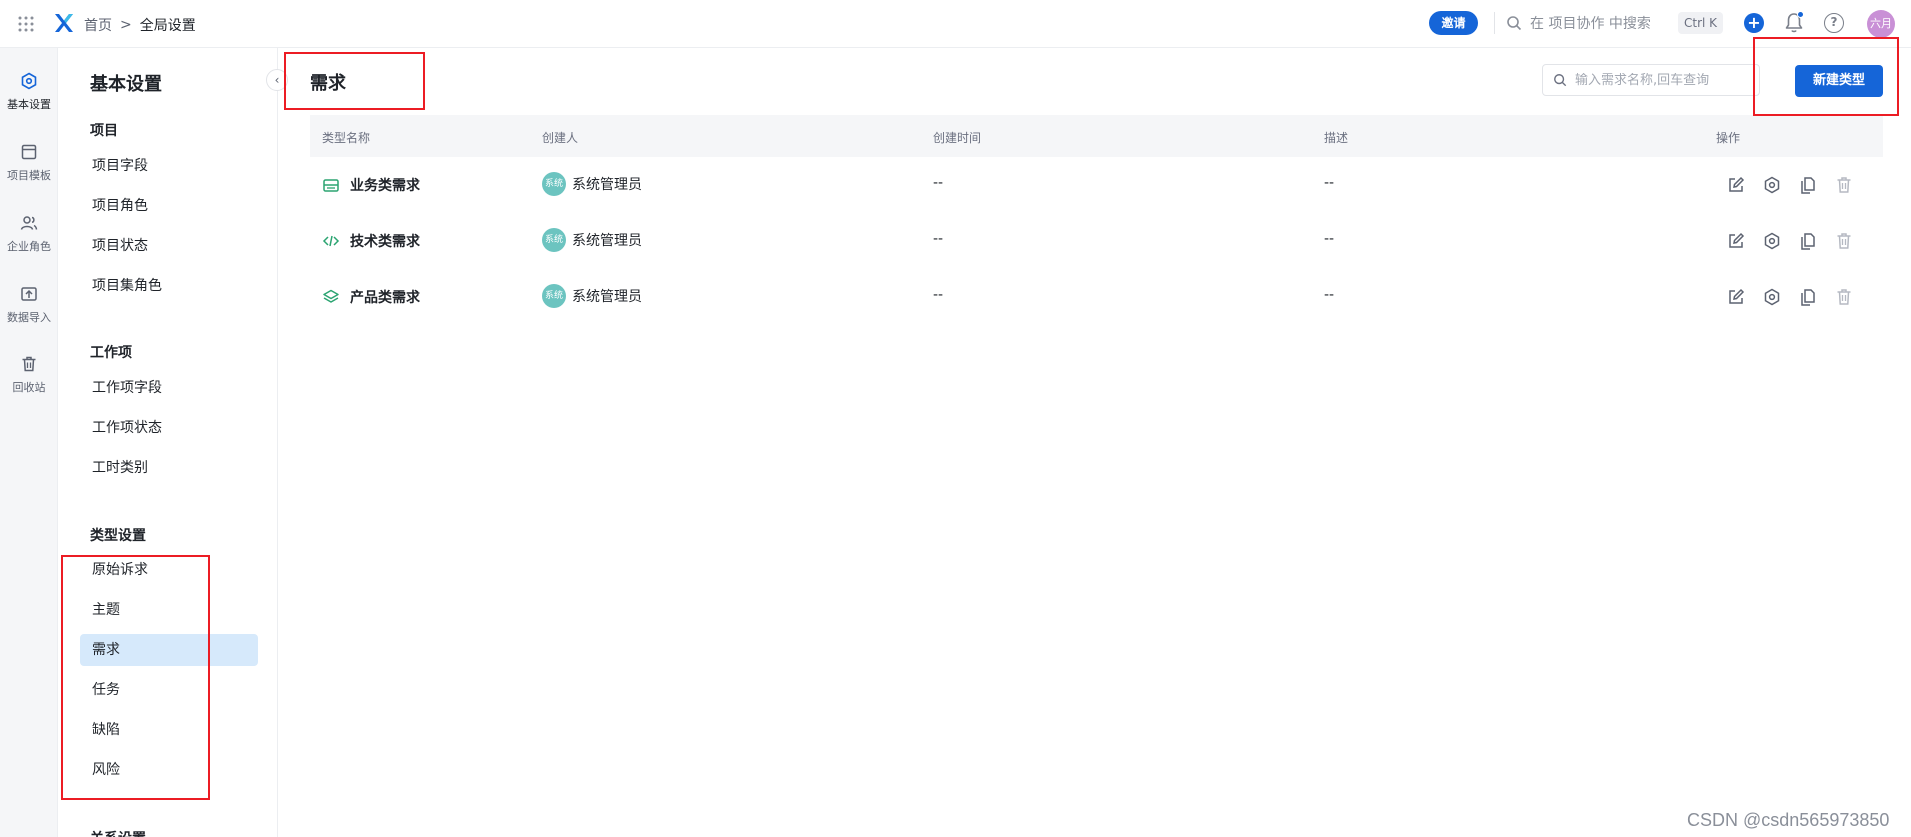 The width and height of the screenshot is (1911, 837). Describe the element at coordinates (29, 317) in the screenshot. I see `rail-item-label: 数据导入` at that location.